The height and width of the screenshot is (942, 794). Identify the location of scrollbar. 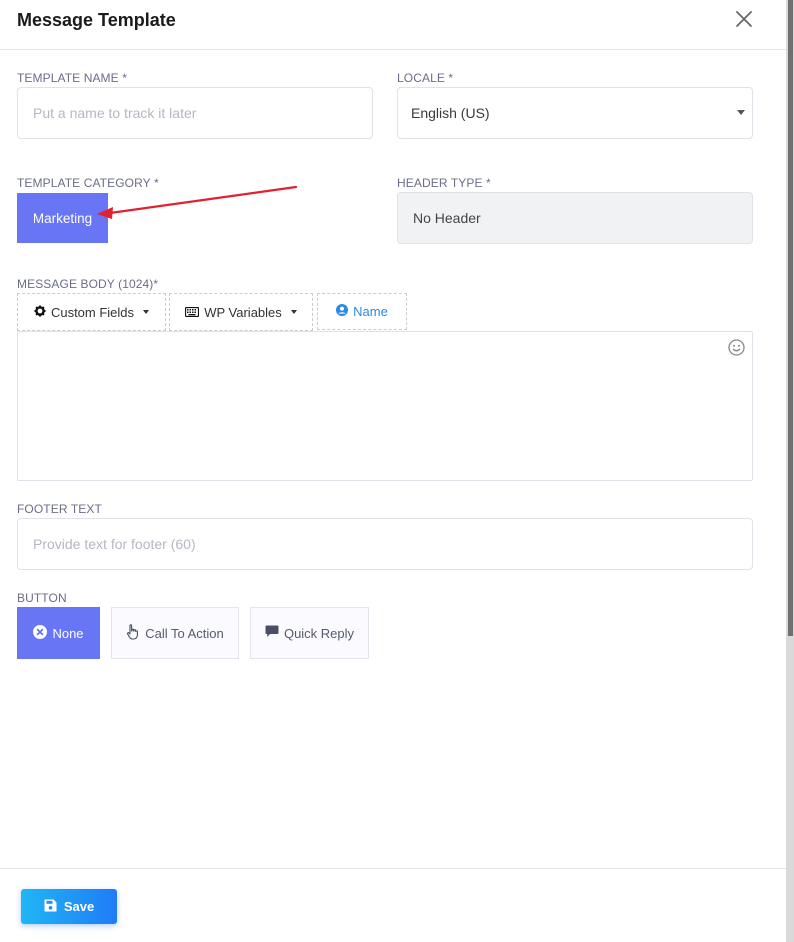
(790, 471).